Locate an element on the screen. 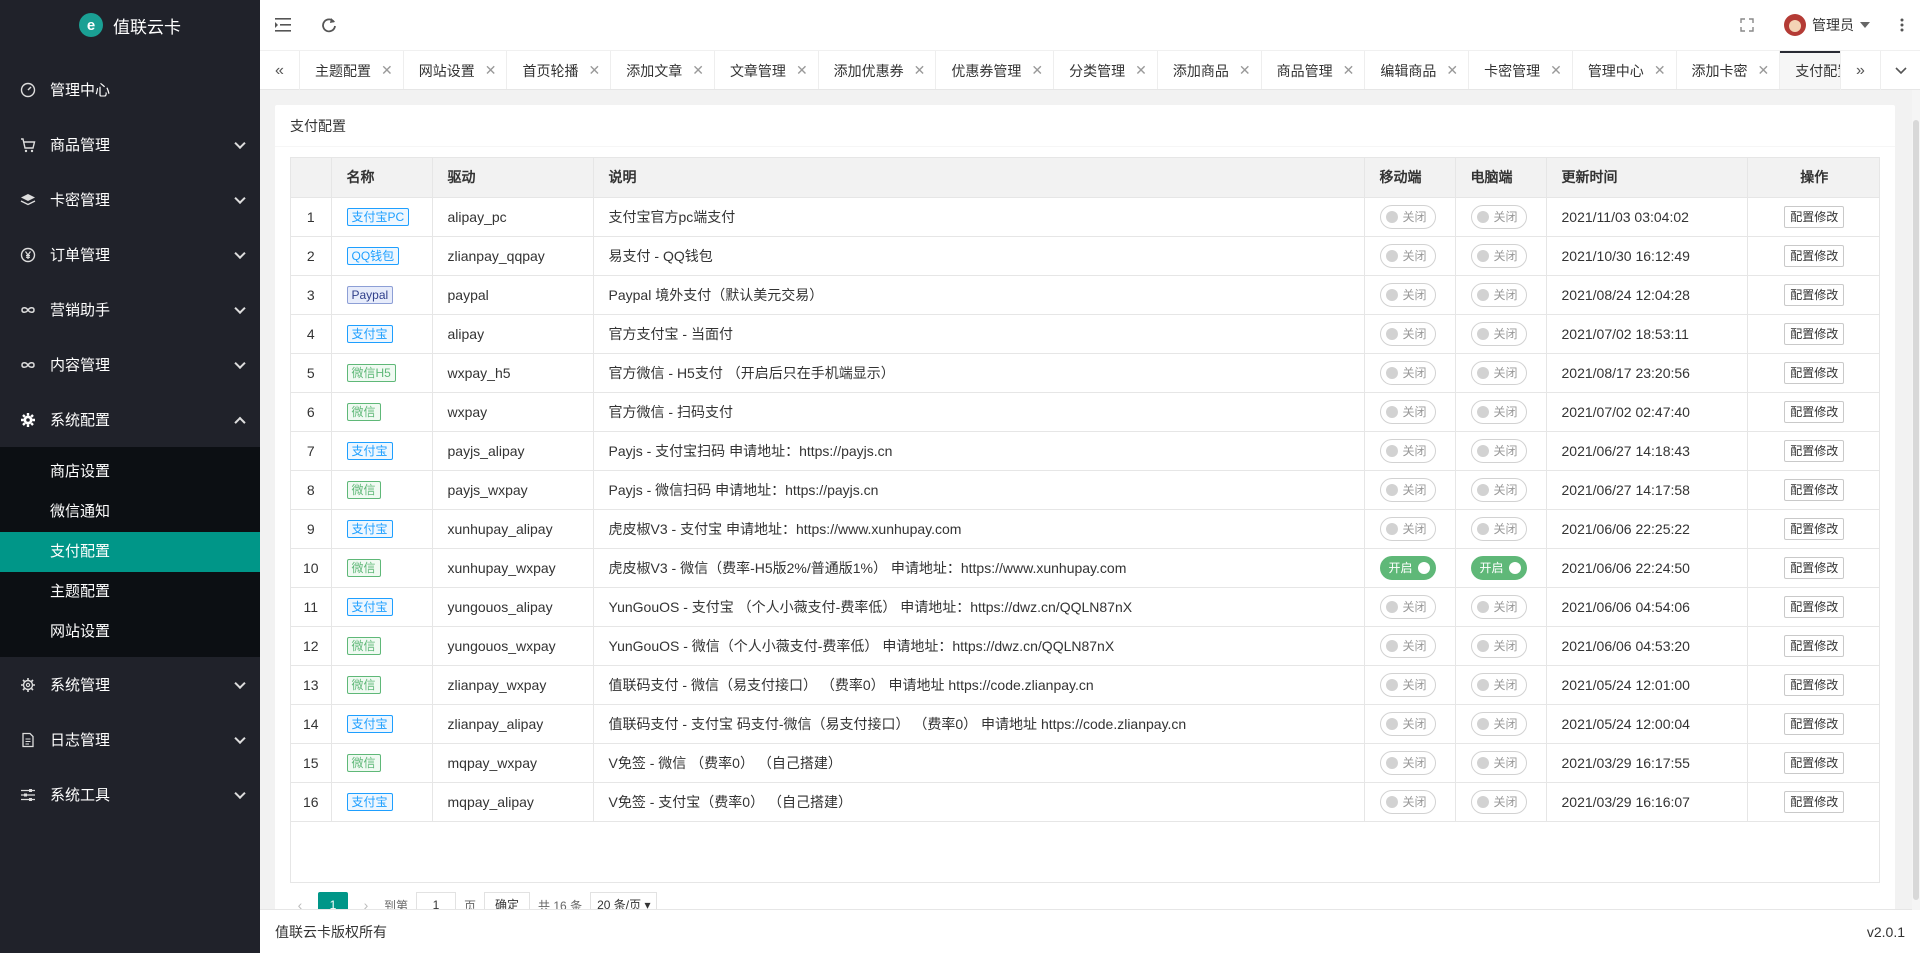 The width and height of the screenshot is (1920, 953). sidebar-item-3: 卡密管理 is located at coordinates (130, 199).